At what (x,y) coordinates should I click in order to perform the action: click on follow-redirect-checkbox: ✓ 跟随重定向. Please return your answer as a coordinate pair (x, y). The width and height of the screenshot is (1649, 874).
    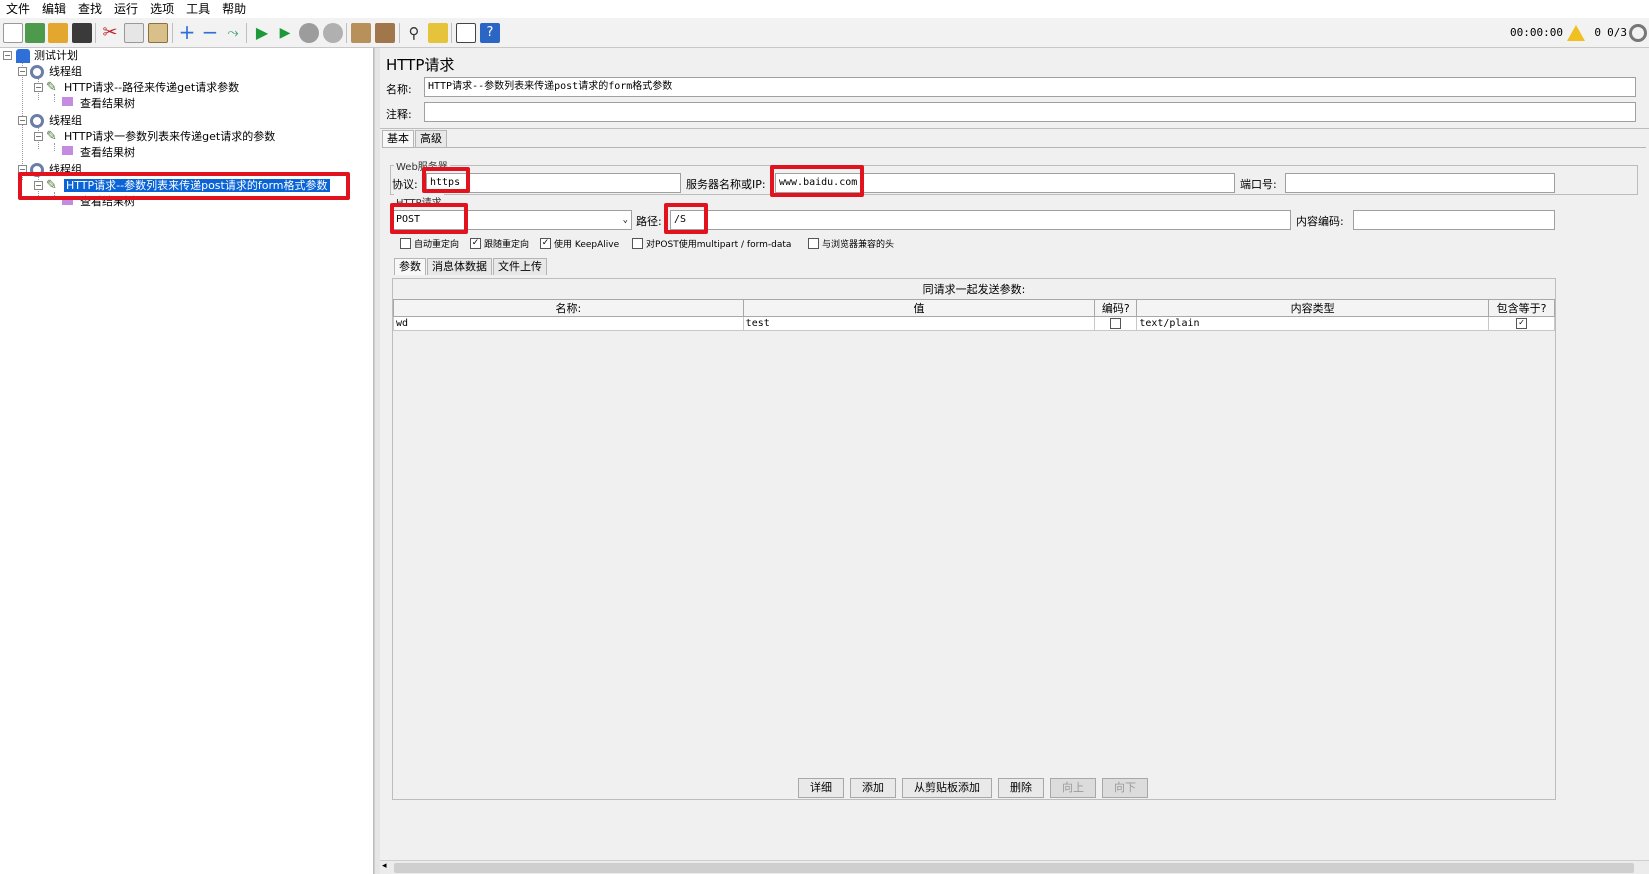
    Looking at the image, I should click on (499, 243).